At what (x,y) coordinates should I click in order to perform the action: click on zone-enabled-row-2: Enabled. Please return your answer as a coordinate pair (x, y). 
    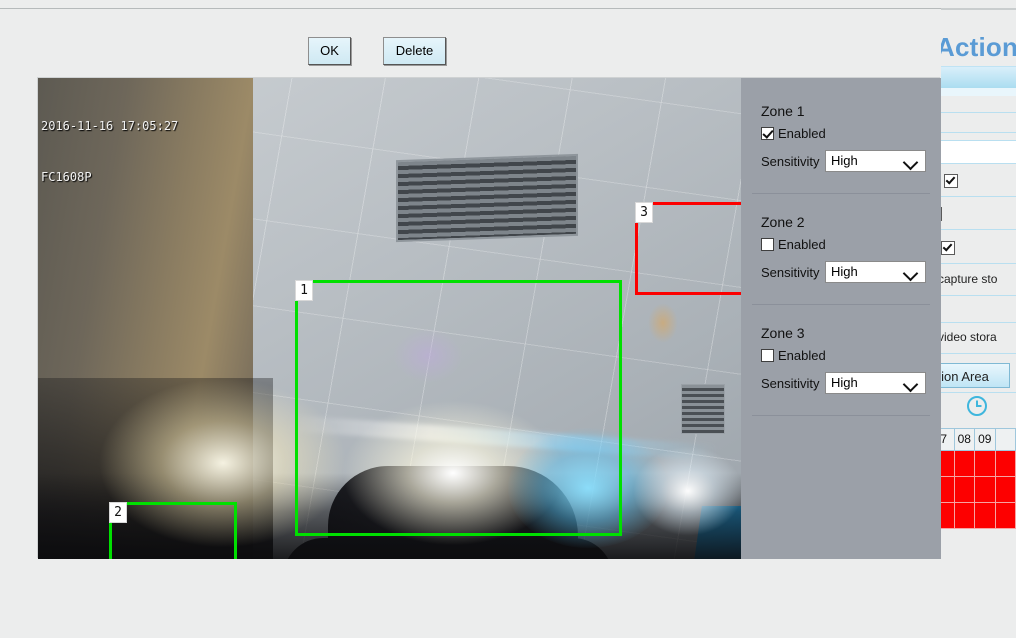
    Looking at the image, I should click on (851, 244).